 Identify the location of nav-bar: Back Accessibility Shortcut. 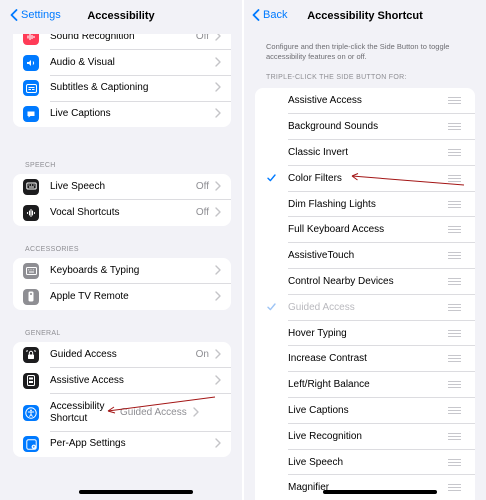
(365, 17).